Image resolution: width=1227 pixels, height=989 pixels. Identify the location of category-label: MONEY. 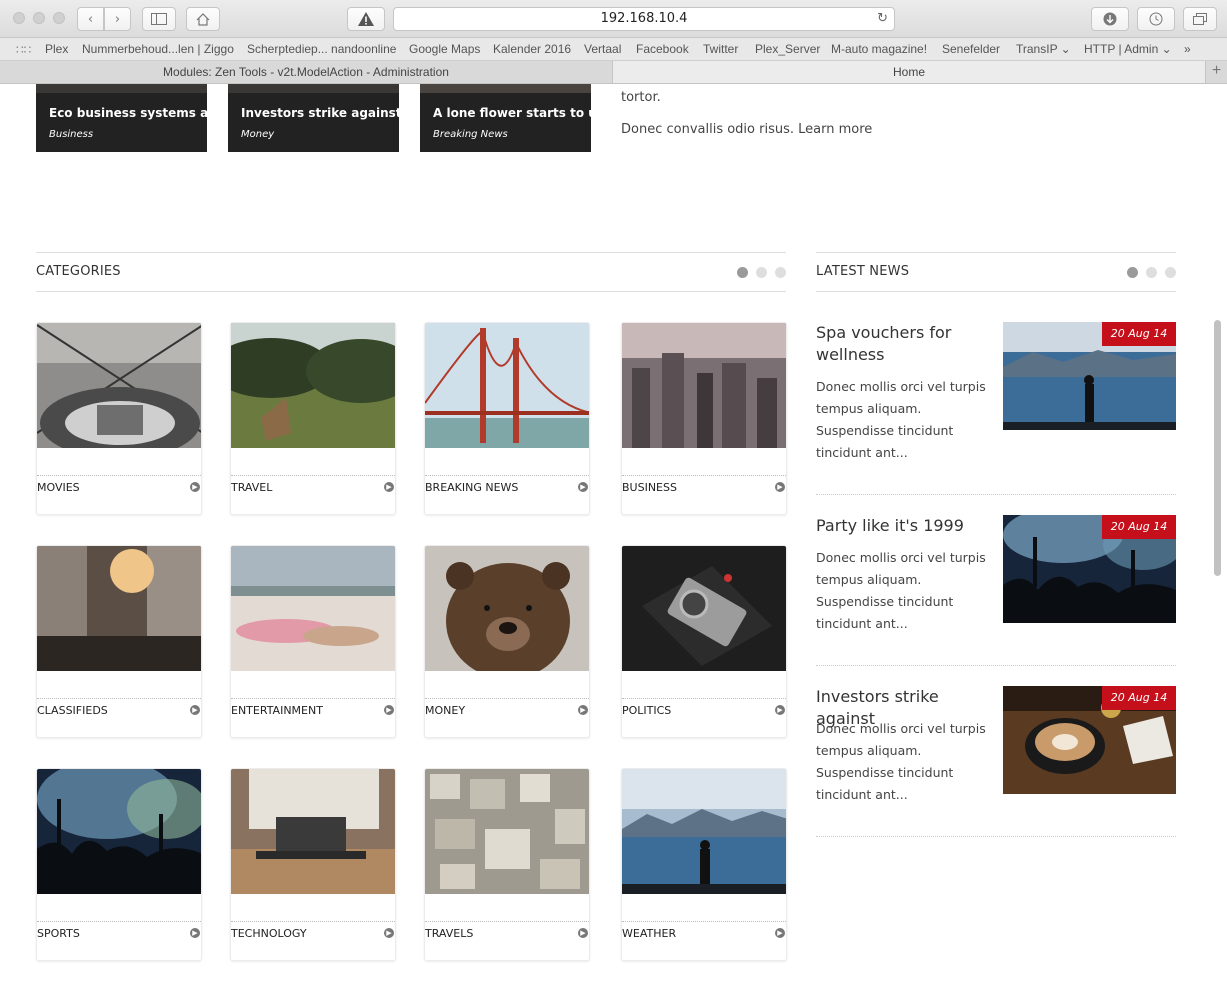
(445, 710).